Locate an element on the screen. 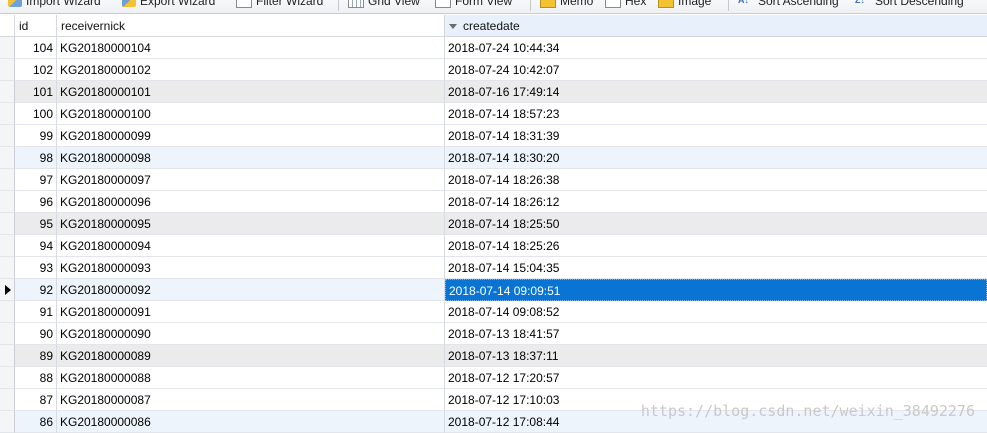  cell-receivernick: KG20180000102 is located at coordinates (251, 70).